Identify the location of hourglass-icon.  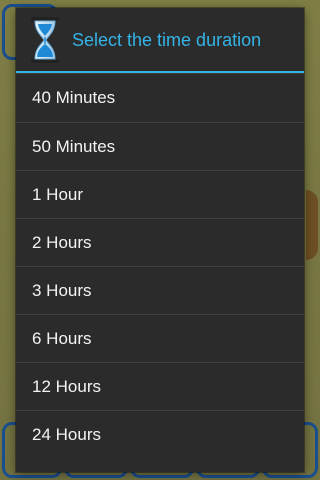
(45, 39).